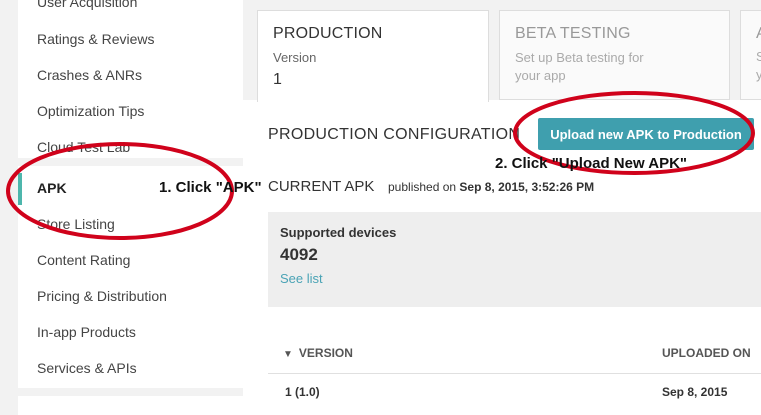 The image size is (761, 415). I want to click on tab-title: BETA TESTING, so click(573, 33).